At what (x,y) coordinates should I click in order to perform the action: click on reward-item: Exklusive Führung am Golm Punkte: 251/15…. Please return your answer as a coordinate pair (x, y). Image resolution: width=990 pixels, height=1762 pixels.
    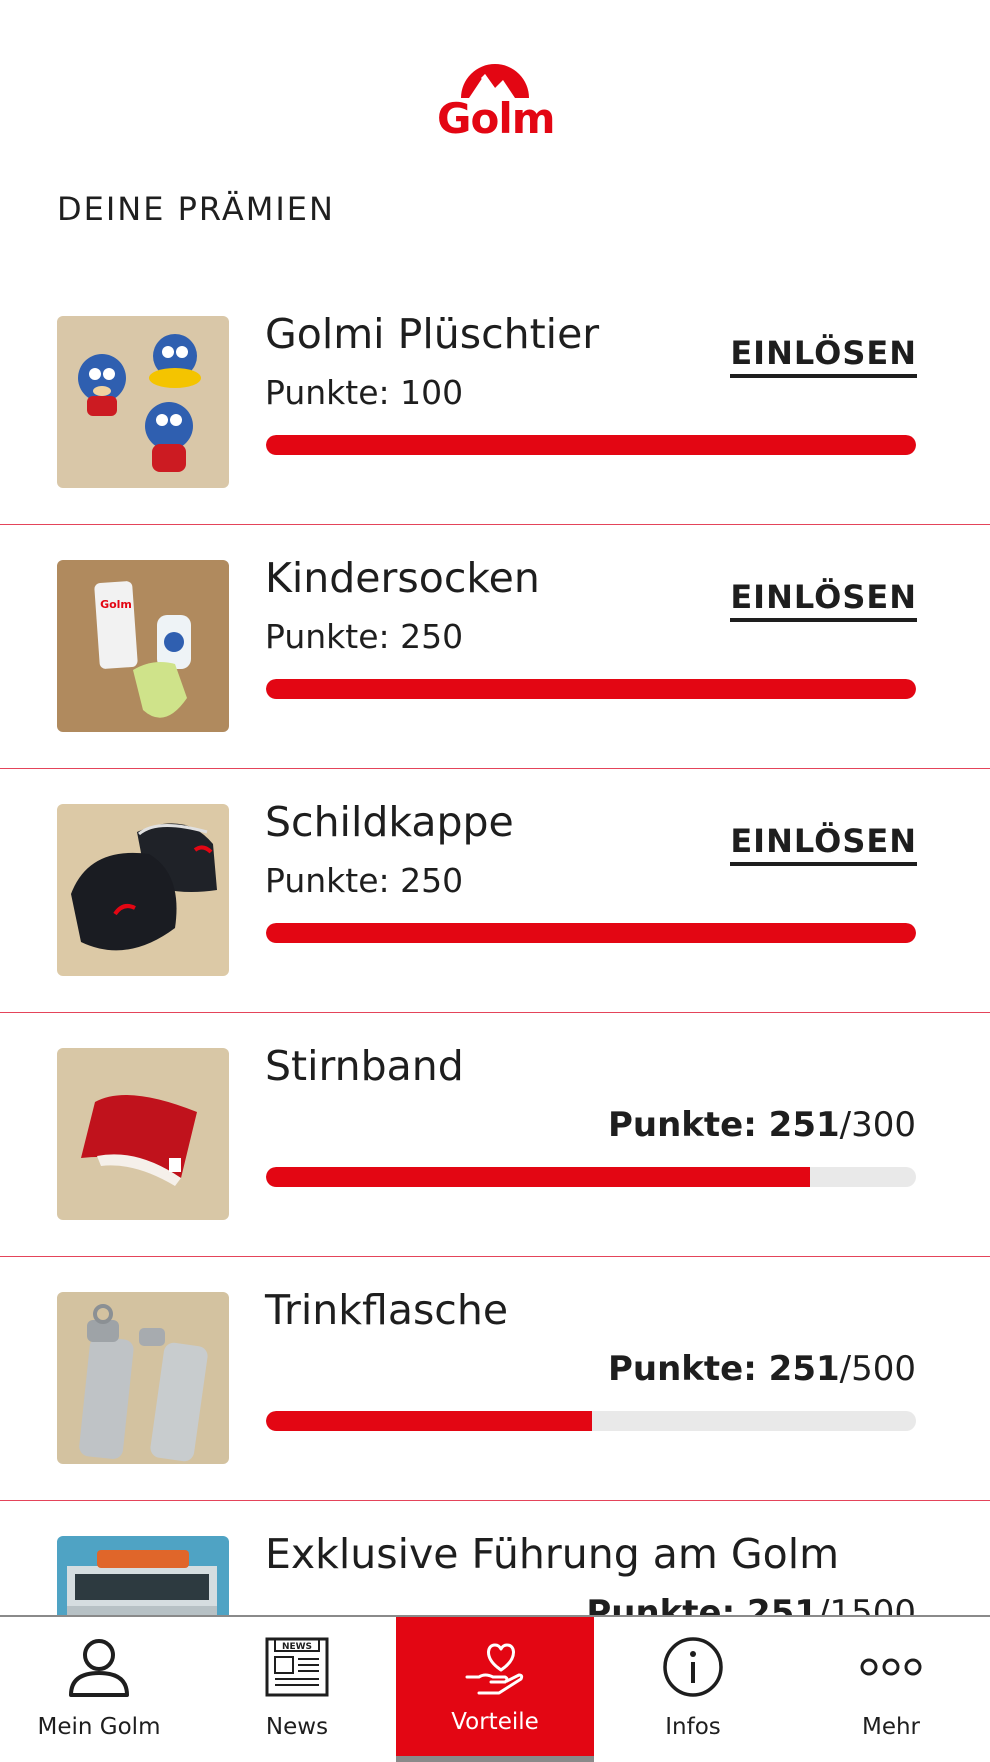
    Looking at the image, I should click on (495, 1557).